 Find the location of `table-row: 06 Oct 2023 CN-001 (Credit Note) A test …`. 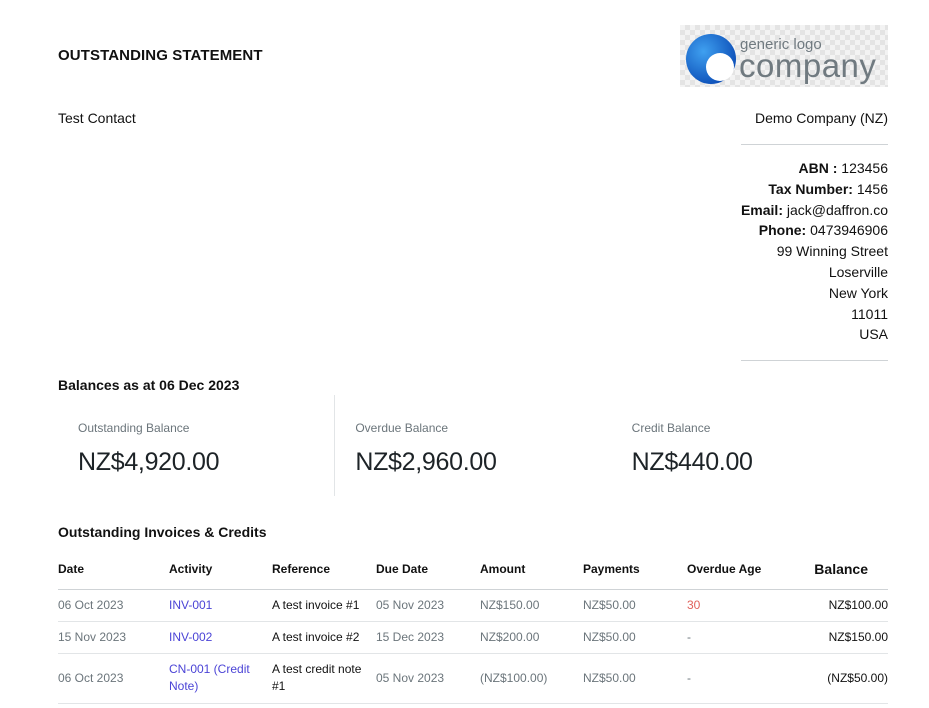

table-row: 06 Oct 2023 CN-001 (Credit Note) A test … is located at coordinates (473, 678).